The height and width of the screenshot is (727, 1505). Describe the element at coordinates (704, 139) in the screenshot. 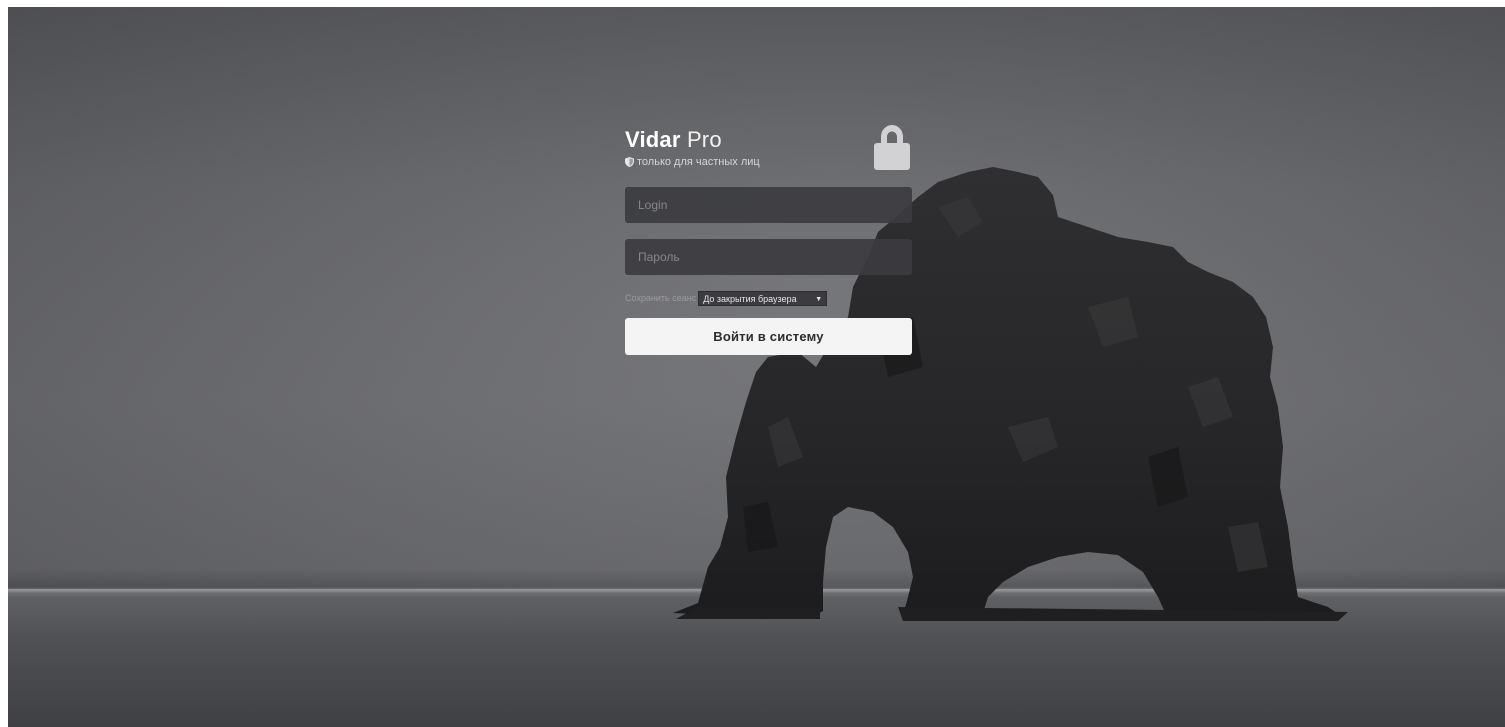

I see `app-title-light: Pro` at that location.